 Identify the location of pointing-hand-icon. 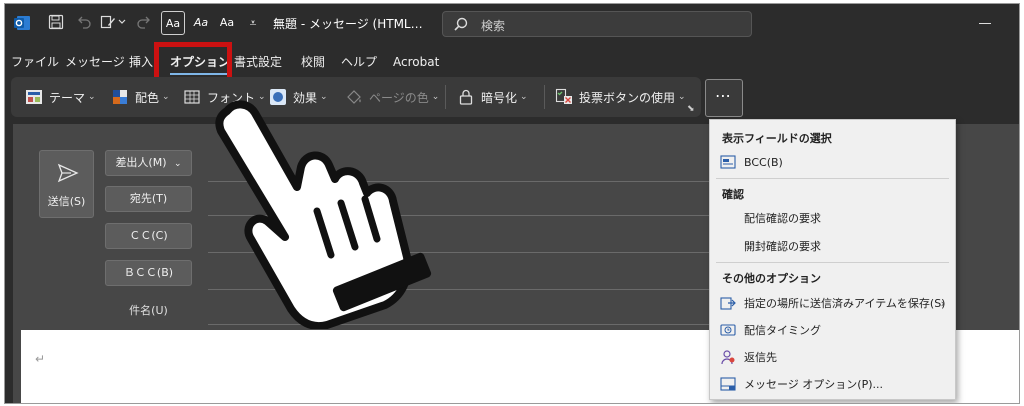
(323, 214).